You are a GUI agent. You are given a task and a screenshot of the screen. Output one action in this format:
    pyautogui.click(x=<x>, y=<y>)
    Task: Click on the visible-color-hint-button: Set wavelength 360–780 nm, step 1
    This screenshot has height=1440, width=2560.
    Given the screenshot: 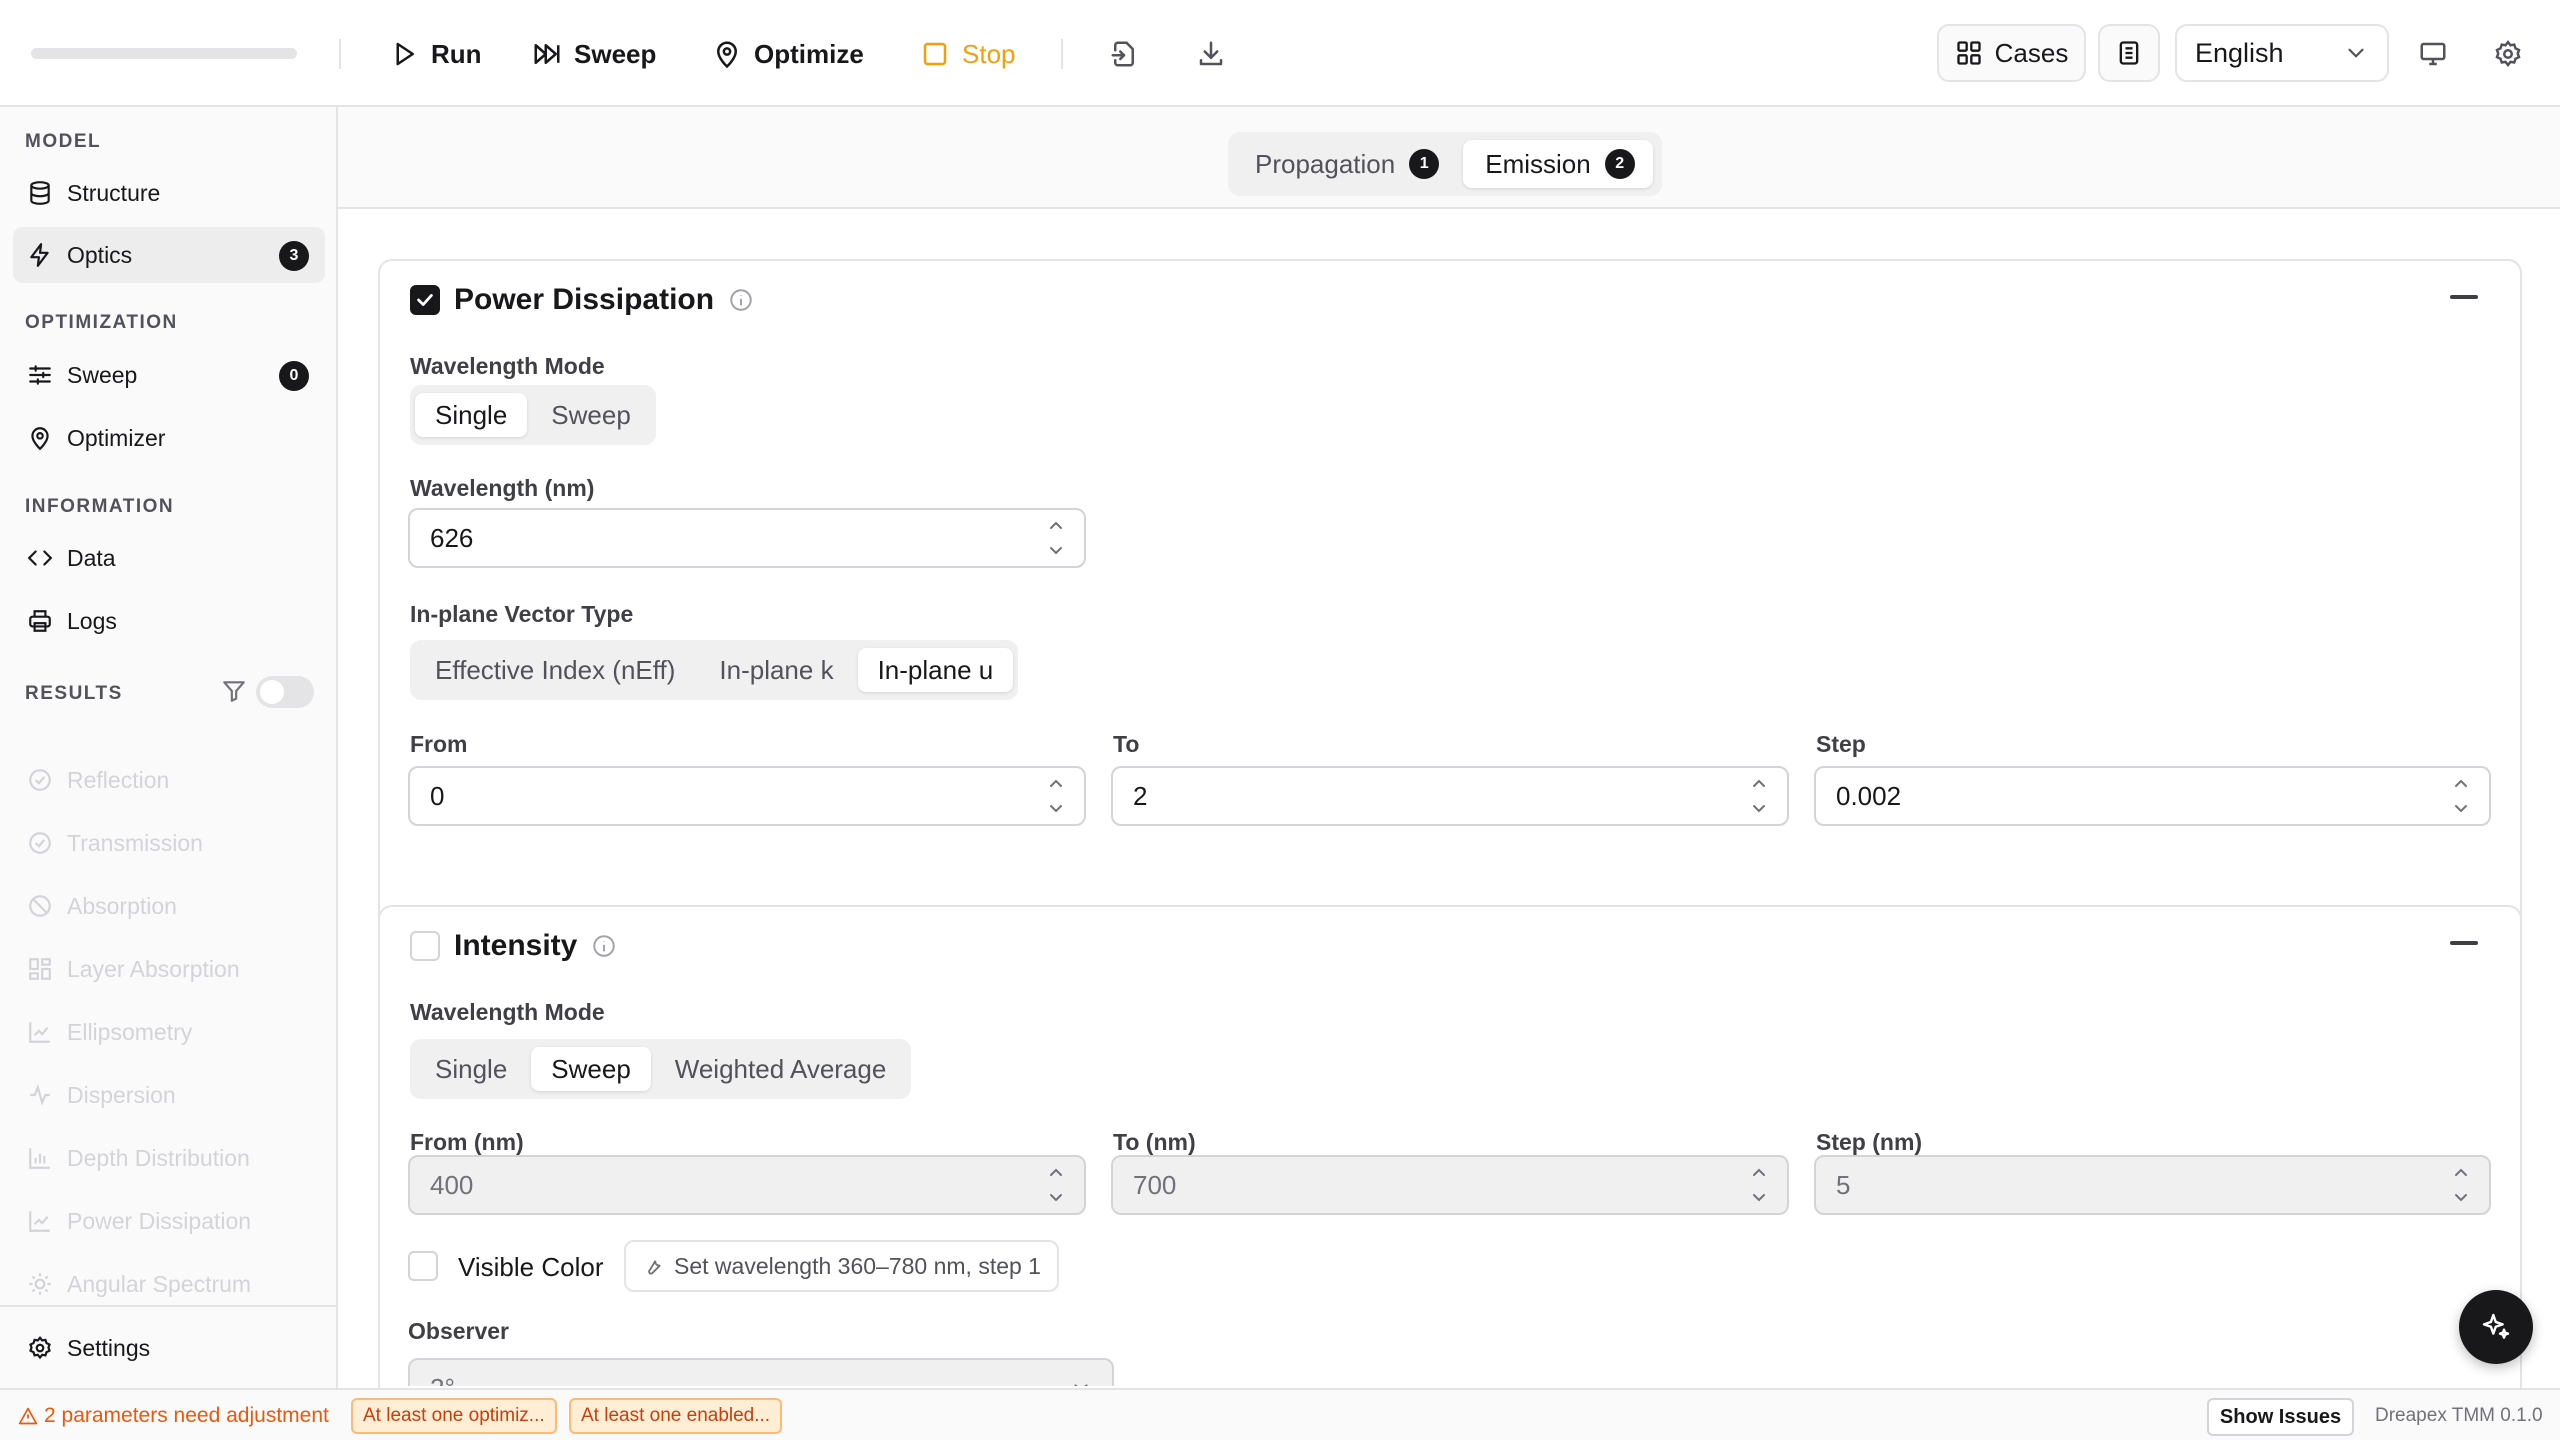 What is the action you would take?
    pyautogui.click(x=841, y=1266)
    